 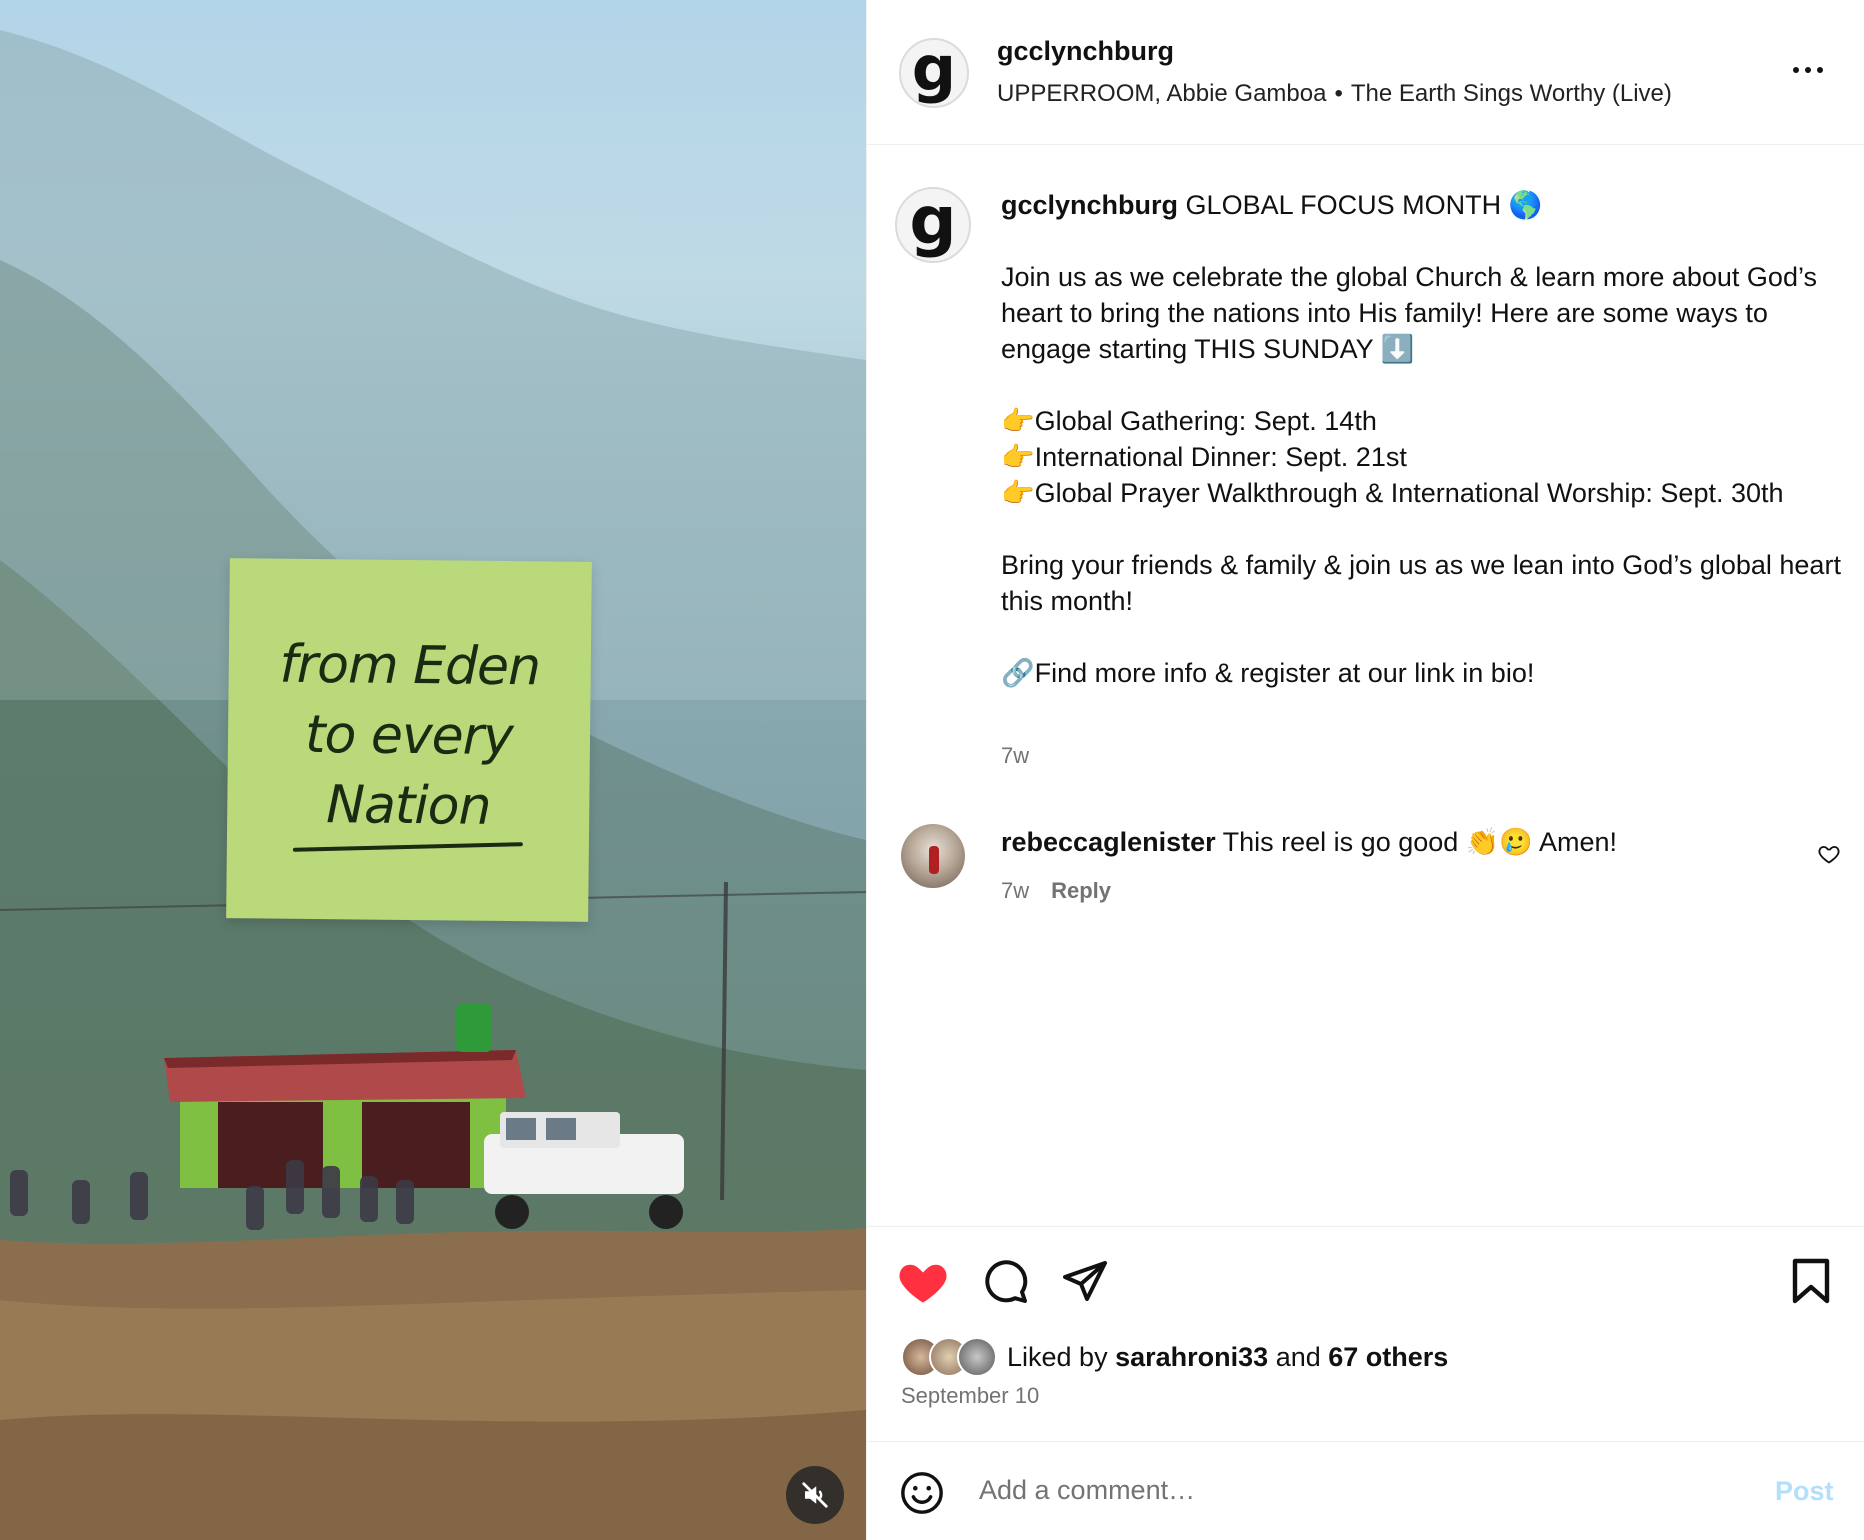 I want to click on more-options-button, so click(x=1813, y=70).